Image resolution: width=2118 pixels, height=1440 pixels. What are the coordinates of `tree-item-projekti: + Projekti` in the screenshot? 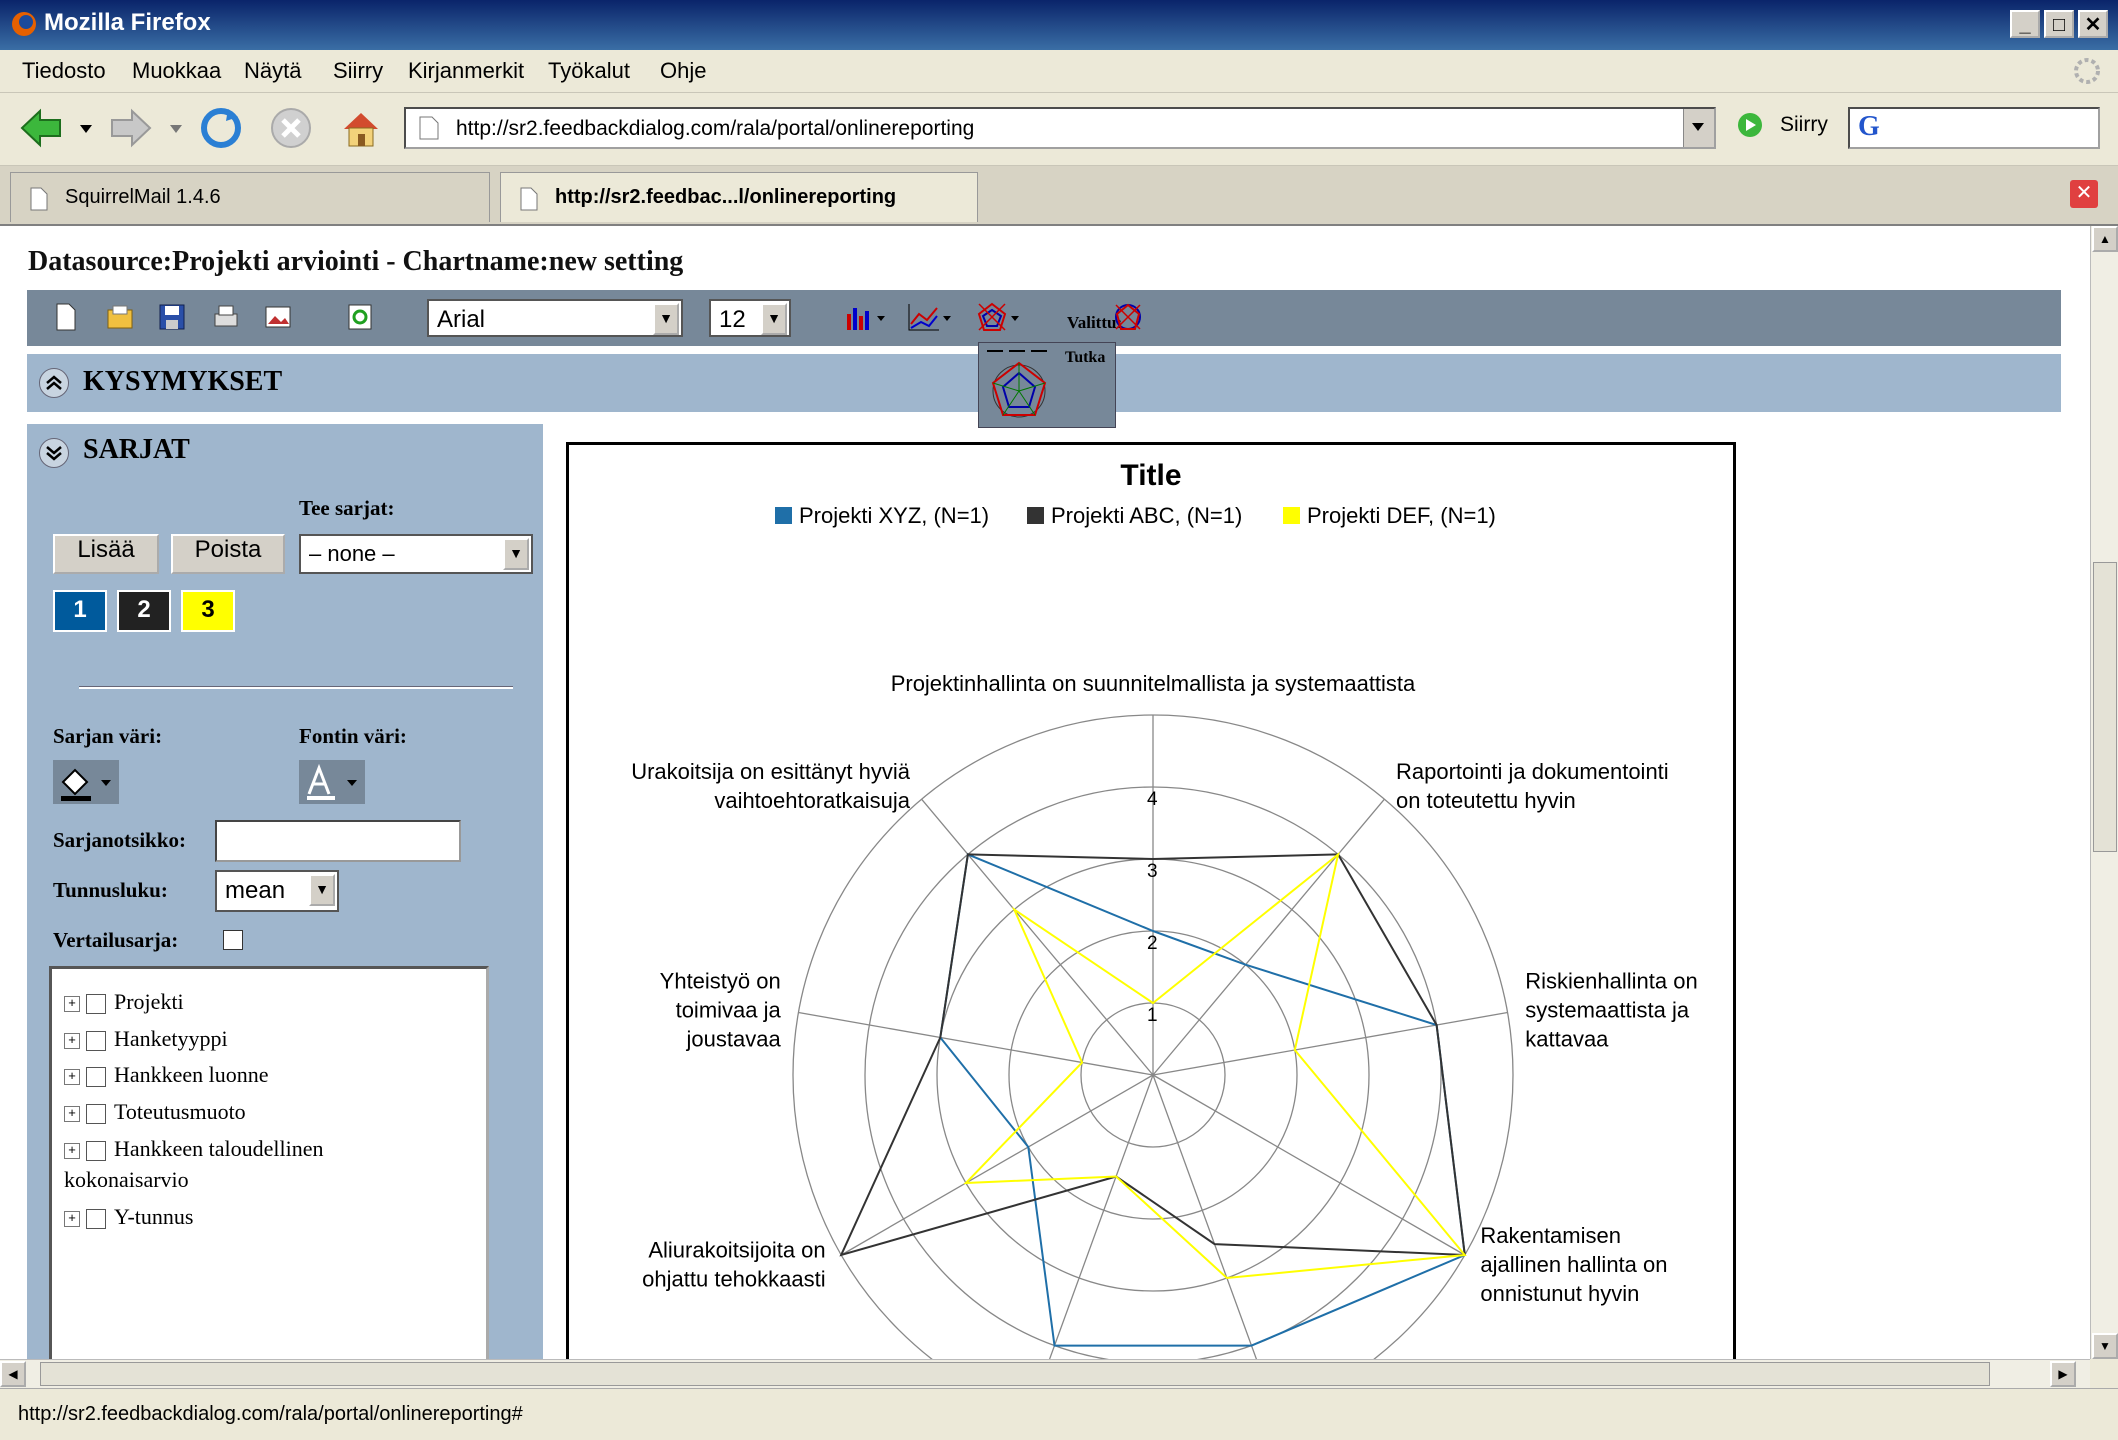 It's located at (124, 1002).